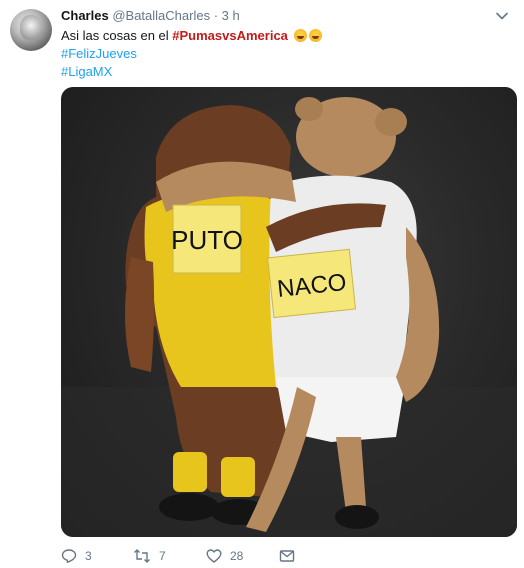 This screenshot has height=568, width=524. What do you see at coordinates (99, 53) in the screenshot?
I see `hashtag-felizjueves: #FelizJueves` at bounding box center [99, 53].